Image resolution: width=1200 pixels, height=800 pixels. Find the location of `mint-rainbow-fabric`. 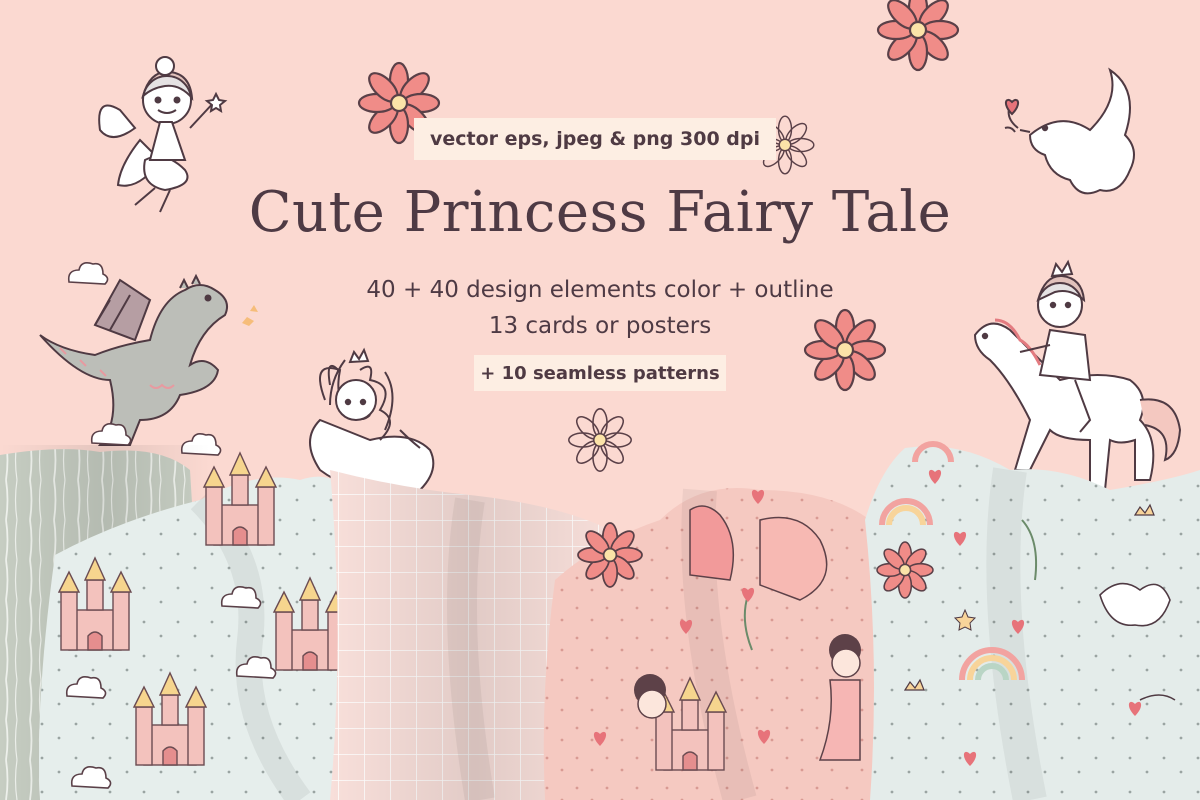

mint-rainbow-fabric is located at coordinates (1032, 620).